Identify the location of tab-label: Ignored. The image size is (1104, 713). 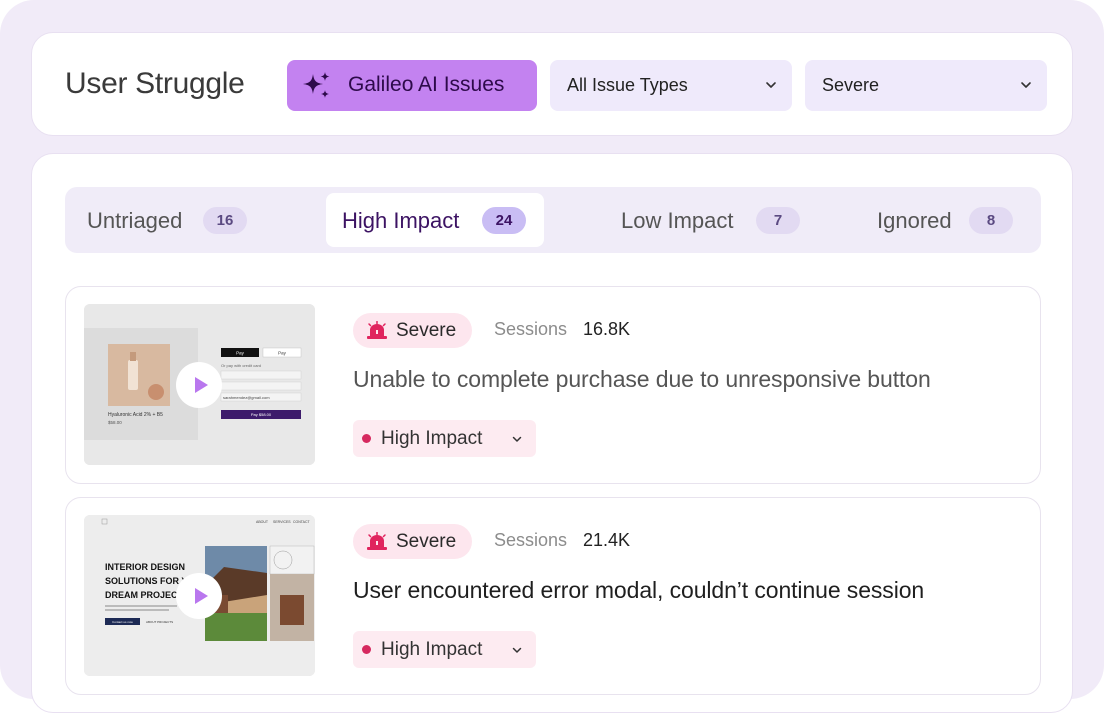
(914, 220).